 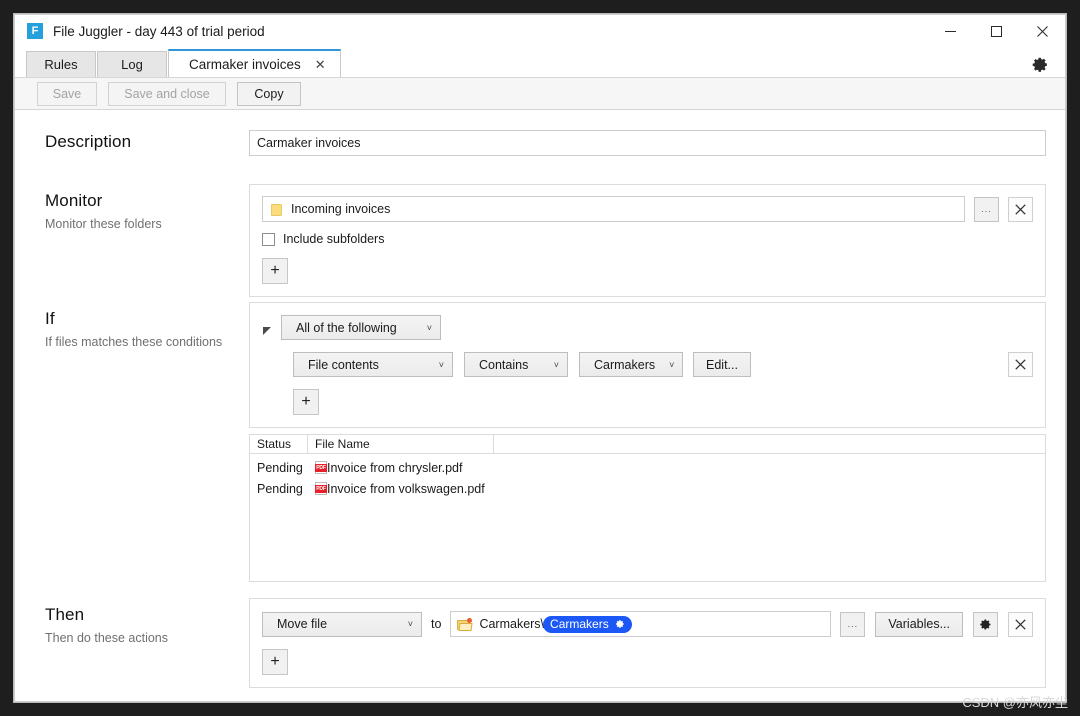 What do you see at coordinates (88, 141) in the screenshot?
I see `description-title: Description` at bounding box center [88, 141].